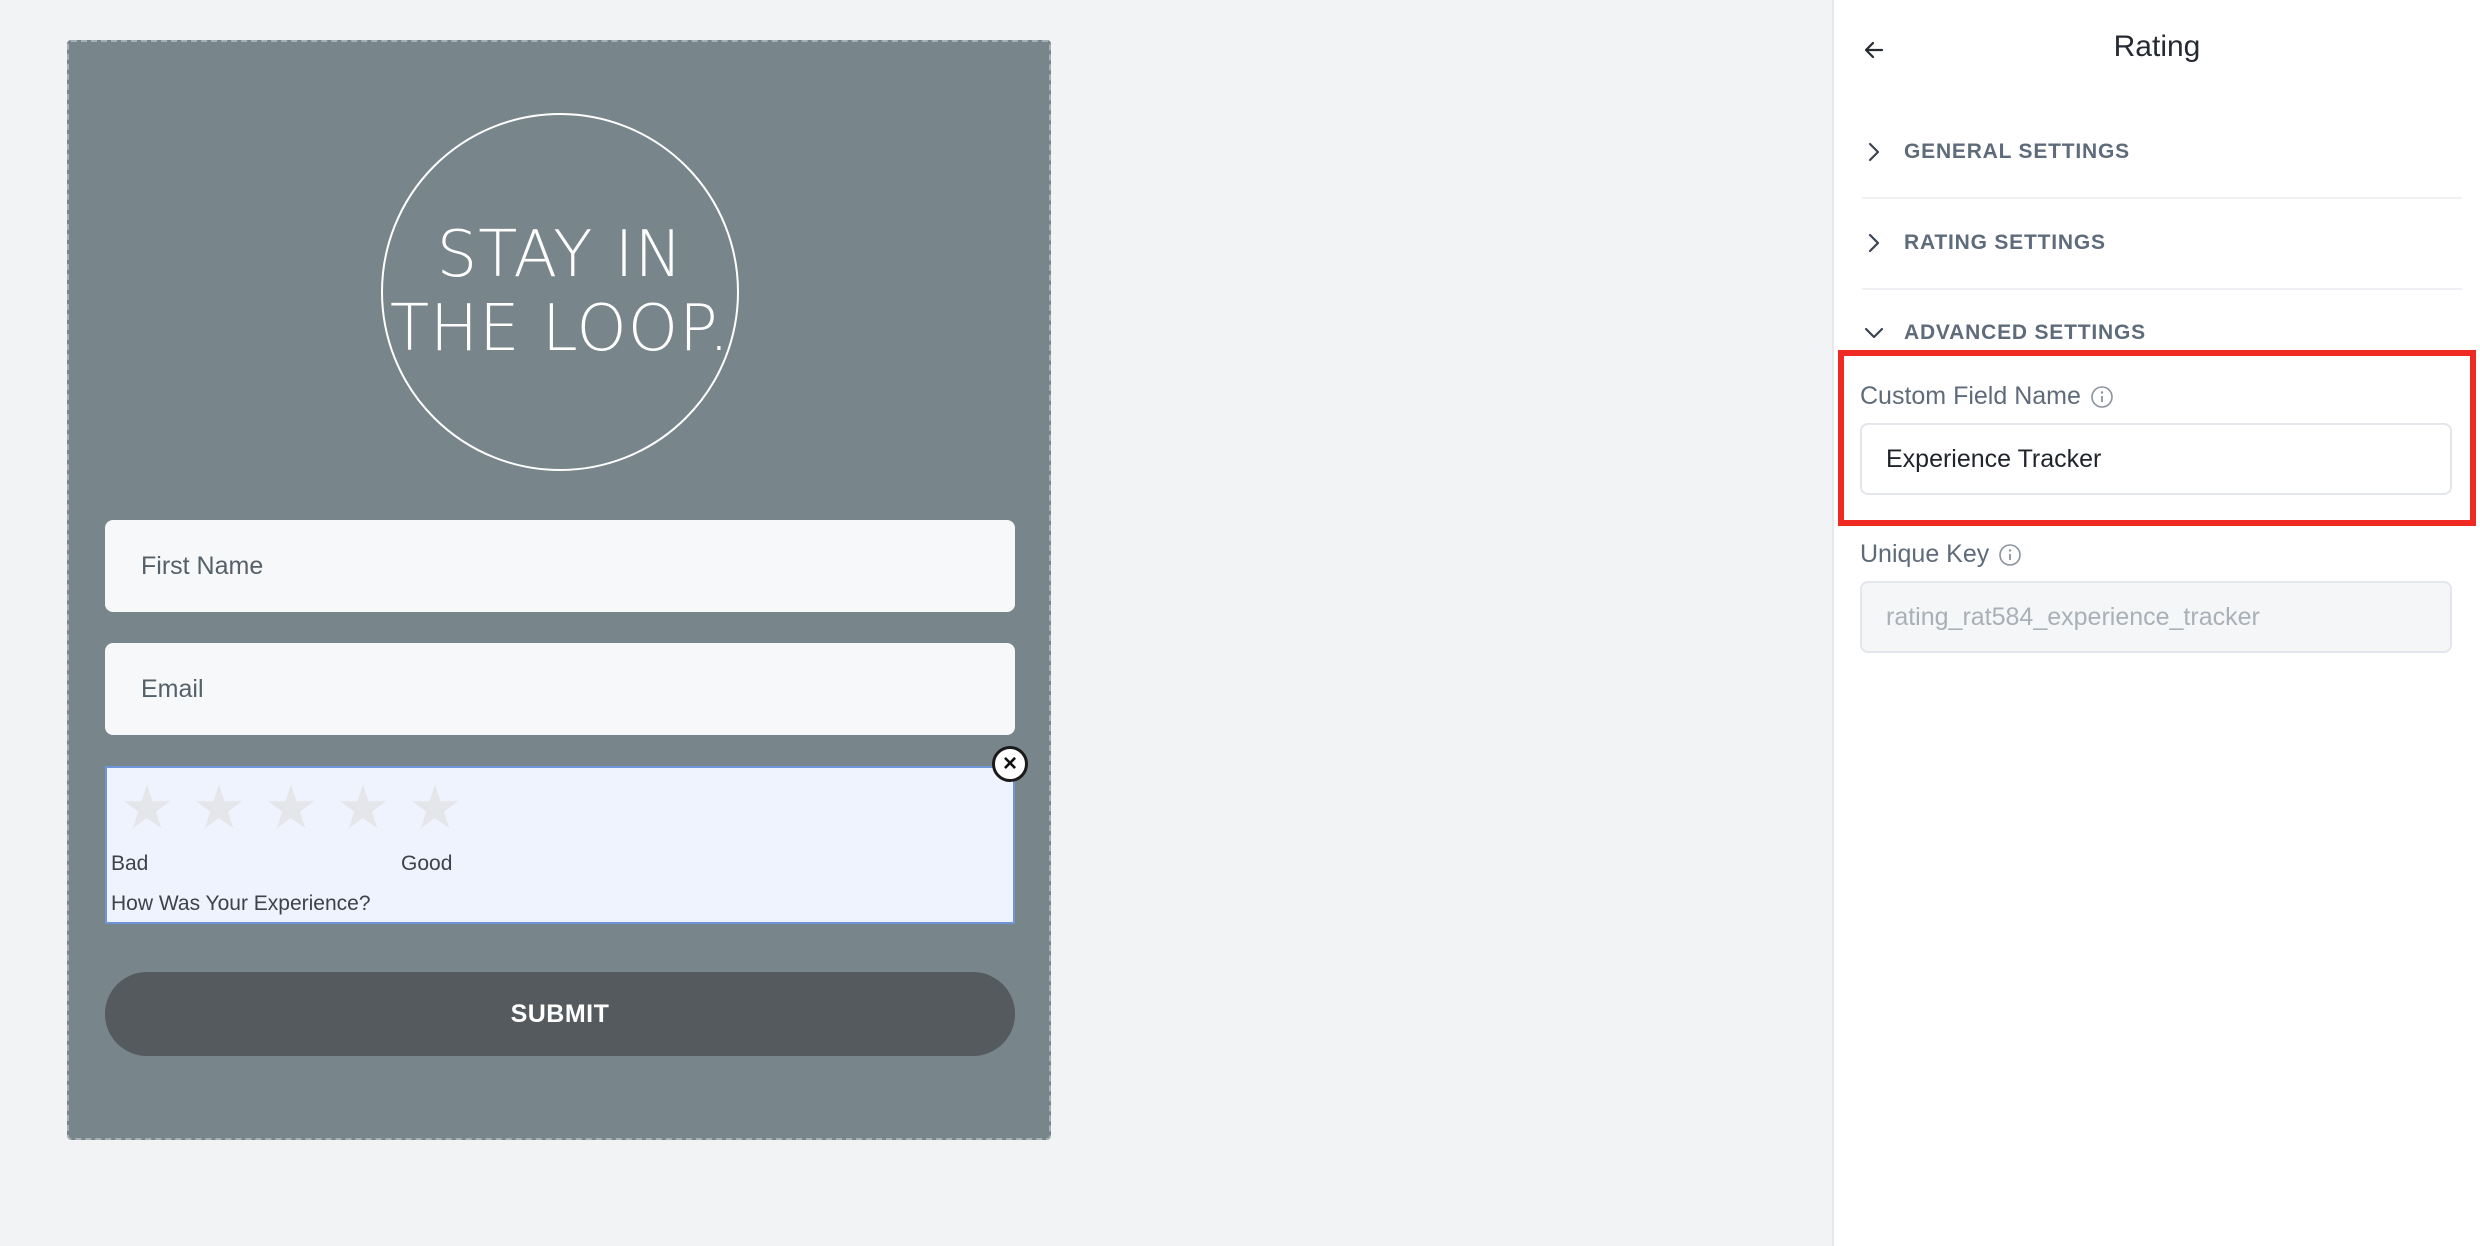  Describe the element at coordinates (2005, 242) in the screenshot. I see `section-label: RATING SETTINGS` at that location.